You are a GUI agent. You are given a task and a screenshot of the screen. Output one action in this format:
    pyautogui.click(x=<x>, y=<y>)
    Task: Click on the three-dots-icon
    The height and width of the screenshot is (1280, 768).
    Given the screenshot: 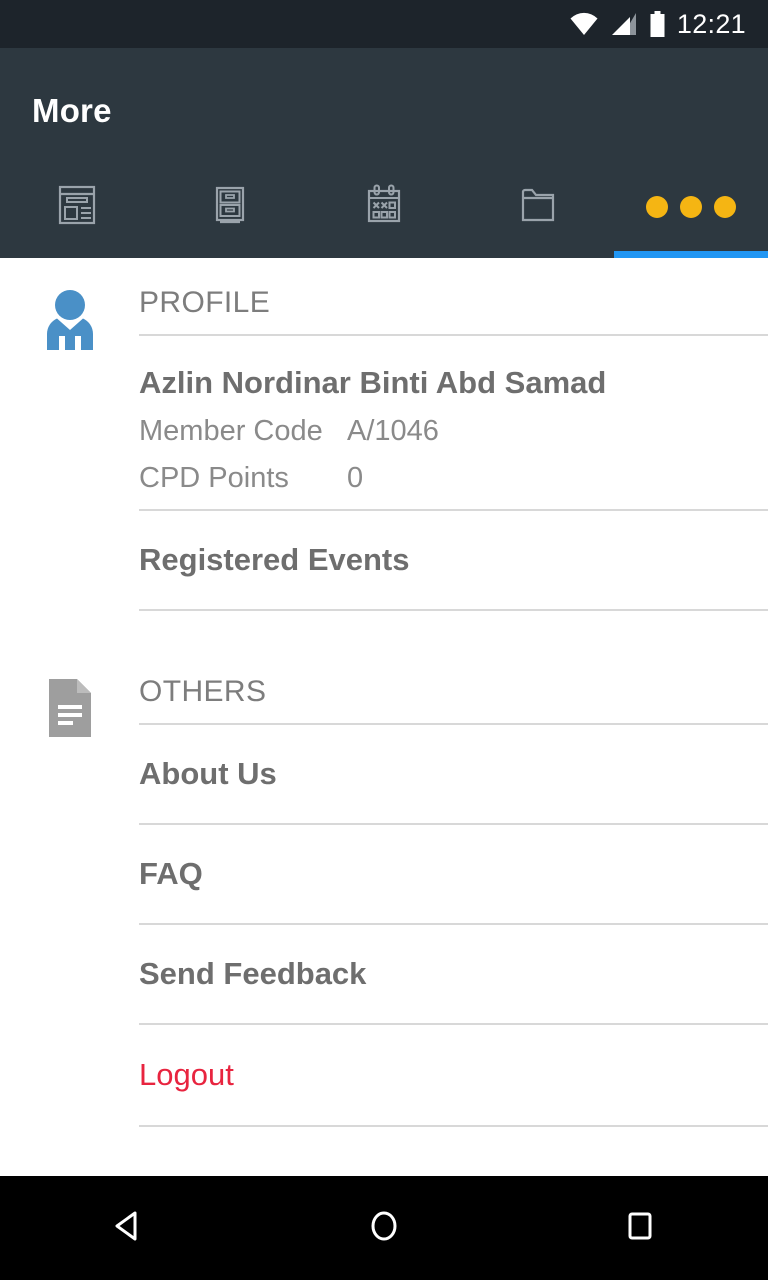 What is the action you would take?
    pyautogui.click(x=691, y=207)
    